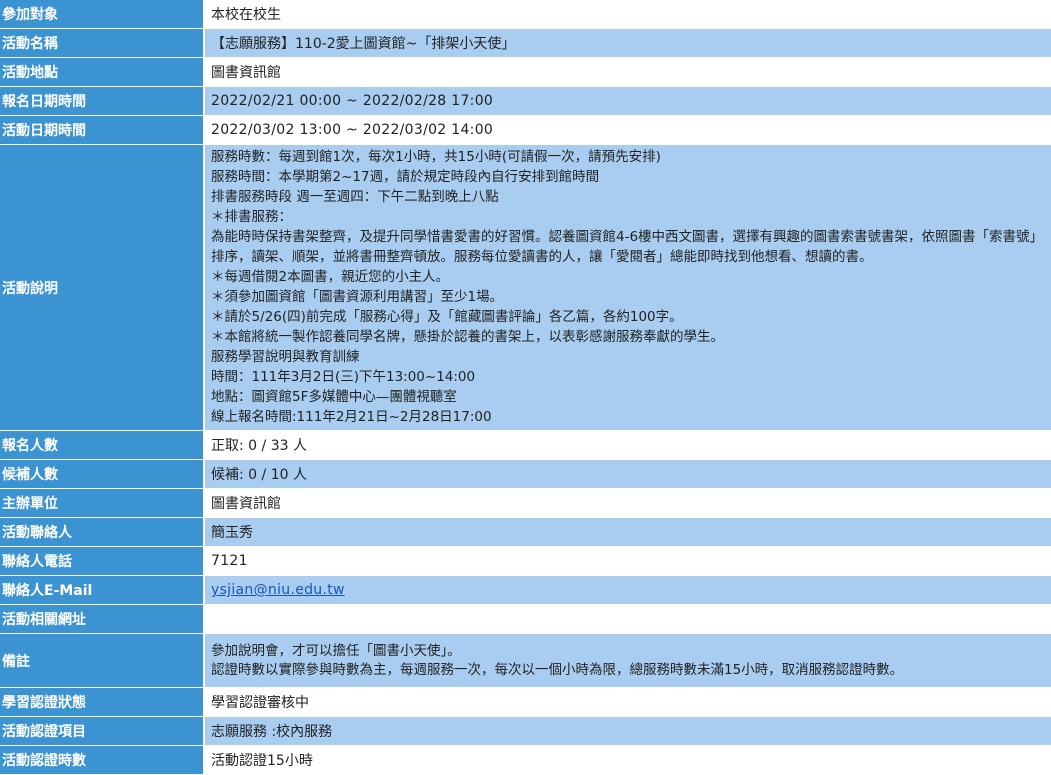 This screenshot has width=1051, height=775. Describe the element at coordinates (251, 217) in the screenshot. I see `desc-line: ＊排書服務：` at that location.